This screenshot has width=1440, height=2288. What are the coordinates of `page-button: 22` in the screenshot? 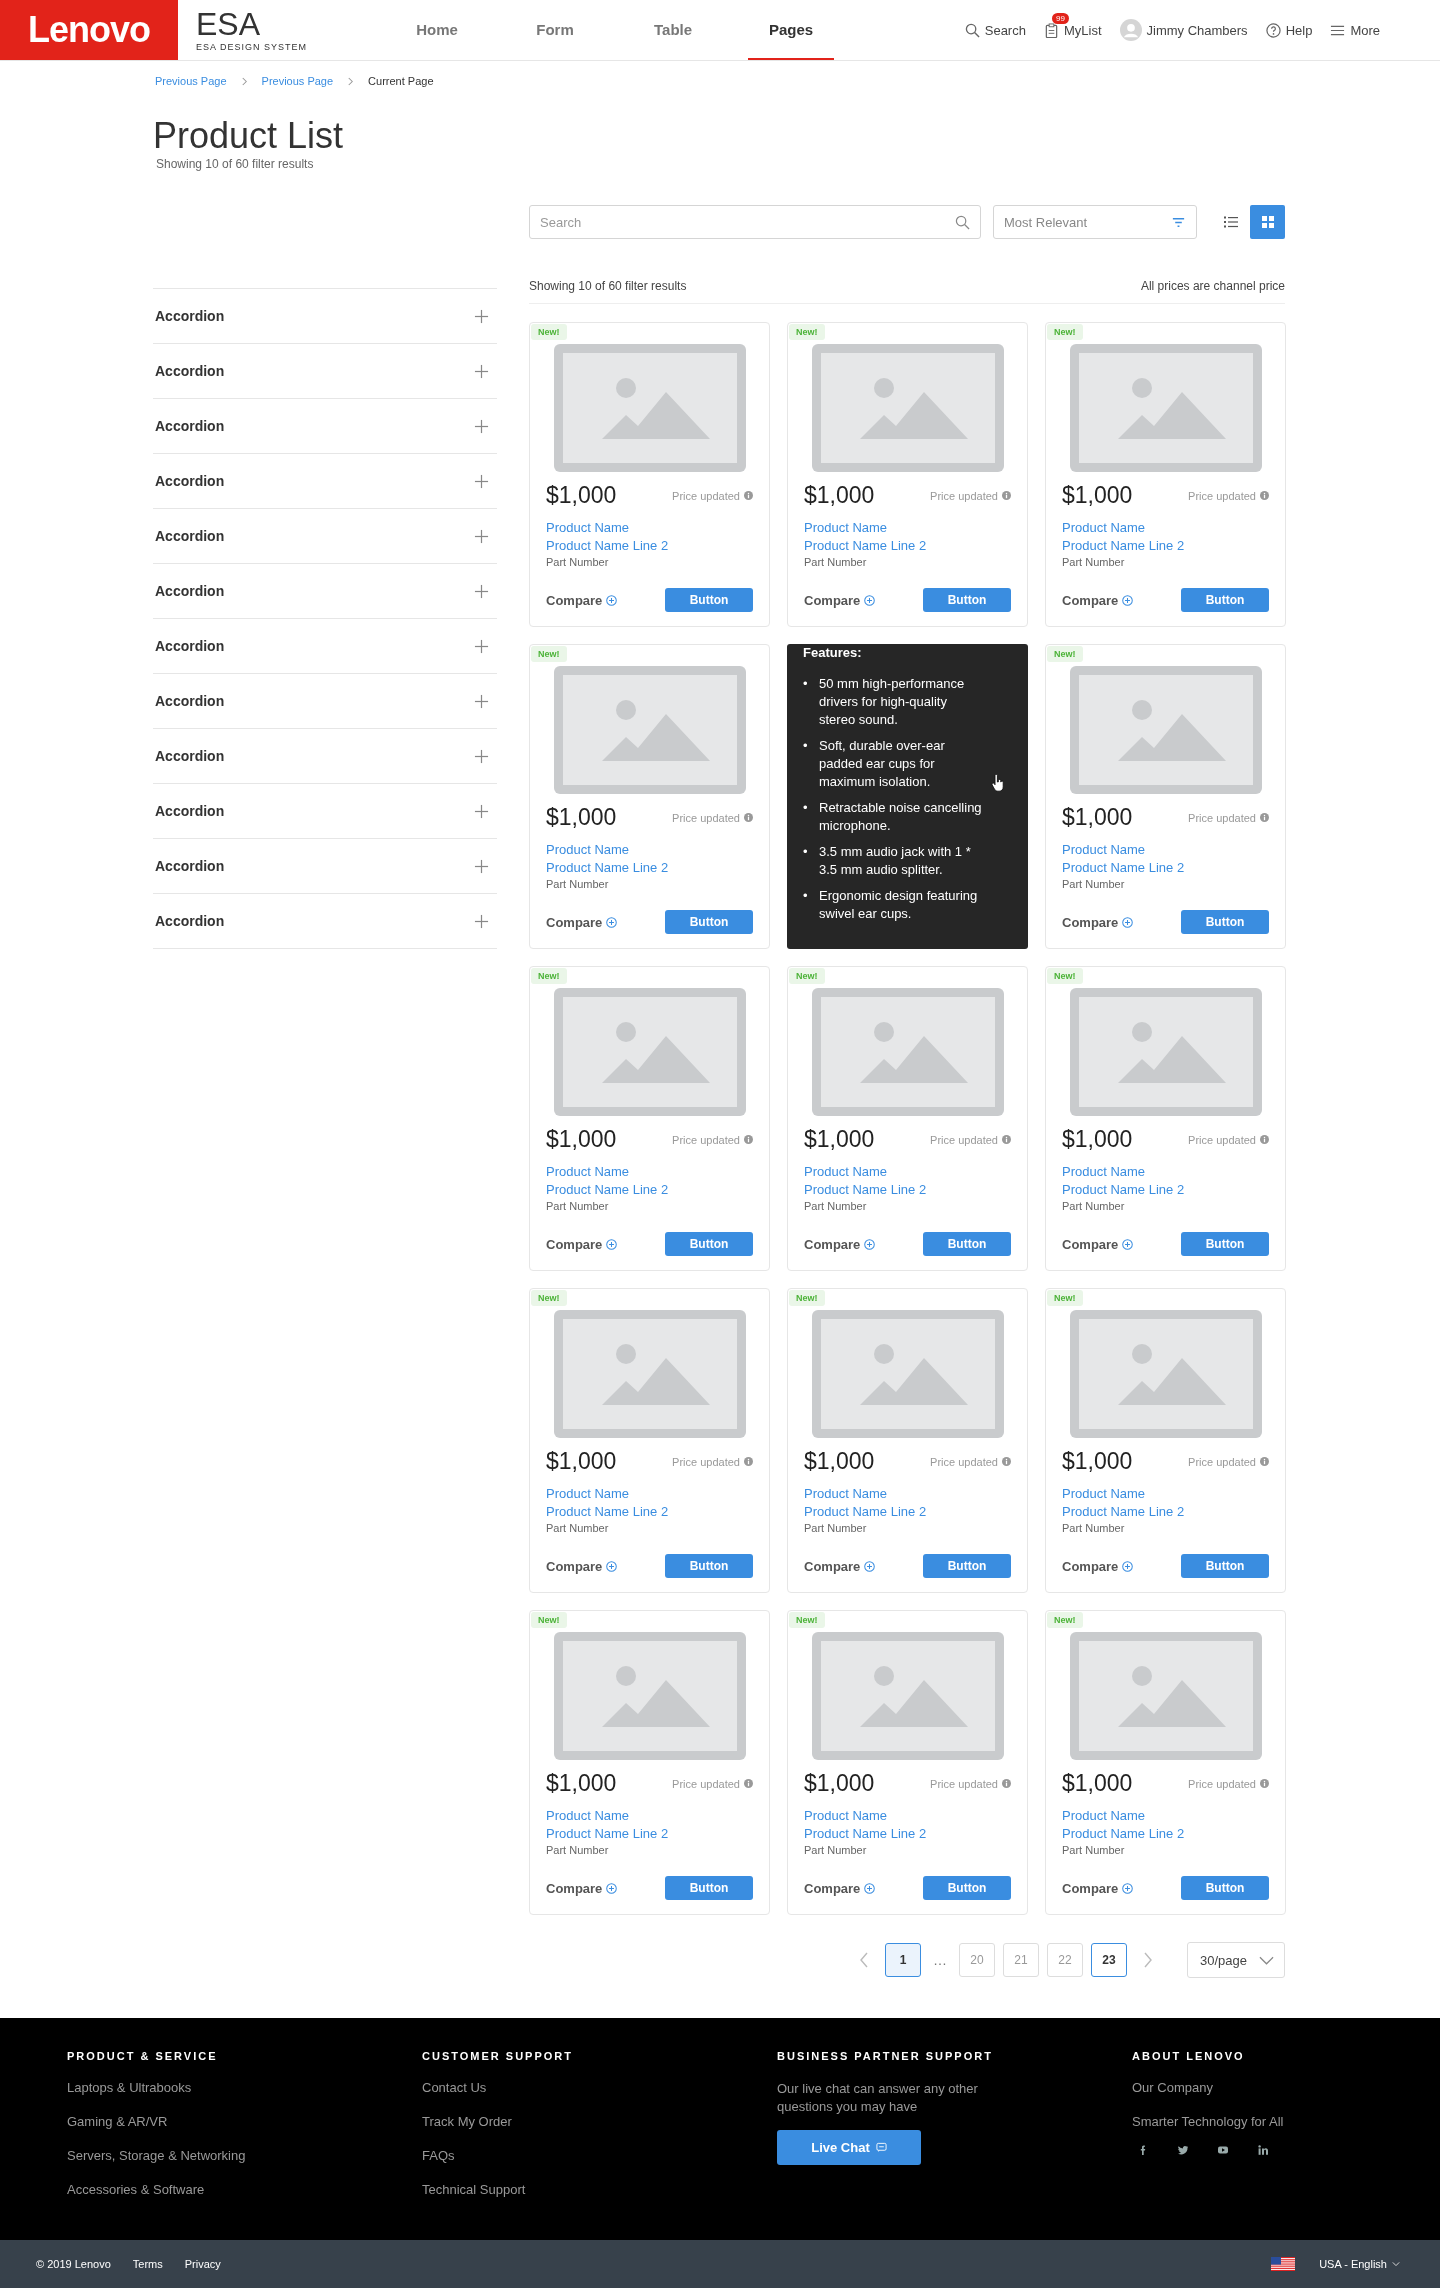 It's located at (1065, 1960).